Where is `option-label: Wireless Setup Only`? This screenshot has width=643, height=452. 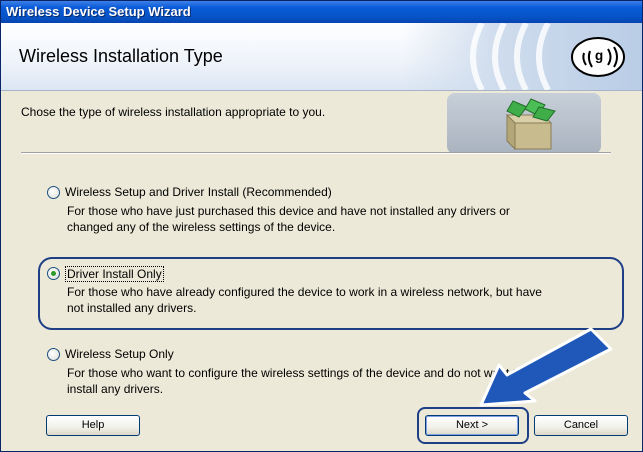 option-label: Wireless Setup Only is located at coordinates (119, 354).